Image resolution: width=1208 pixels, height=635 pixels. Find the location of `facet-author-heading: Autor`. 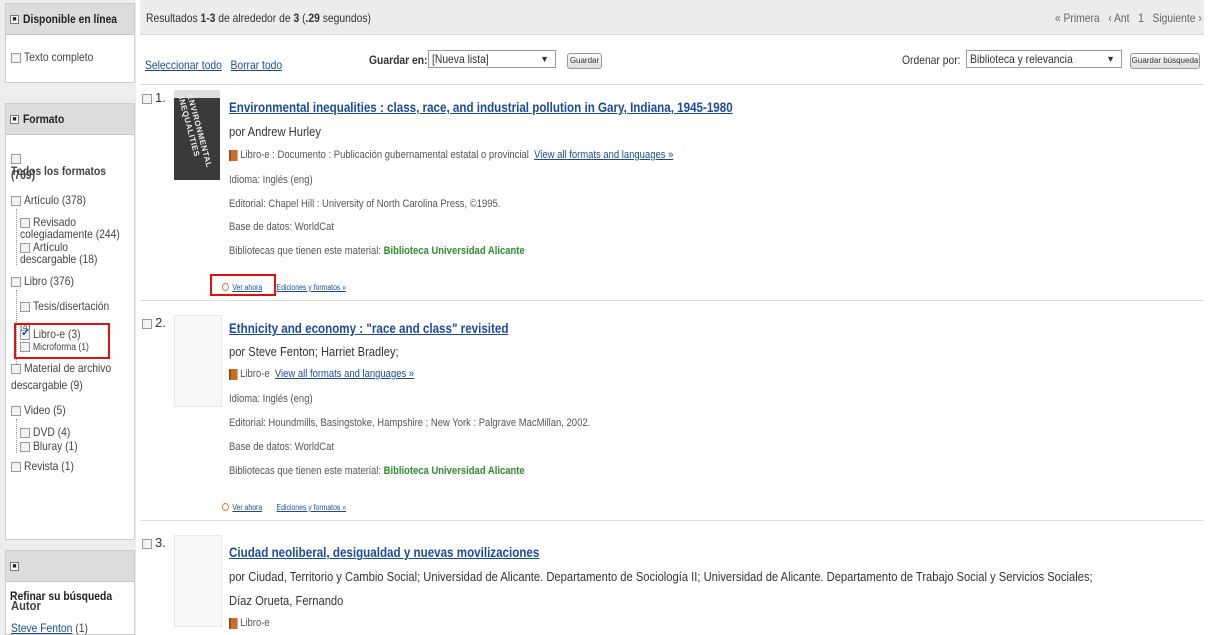

facet-author-heading: Autor is located at coordinates (26, 605).